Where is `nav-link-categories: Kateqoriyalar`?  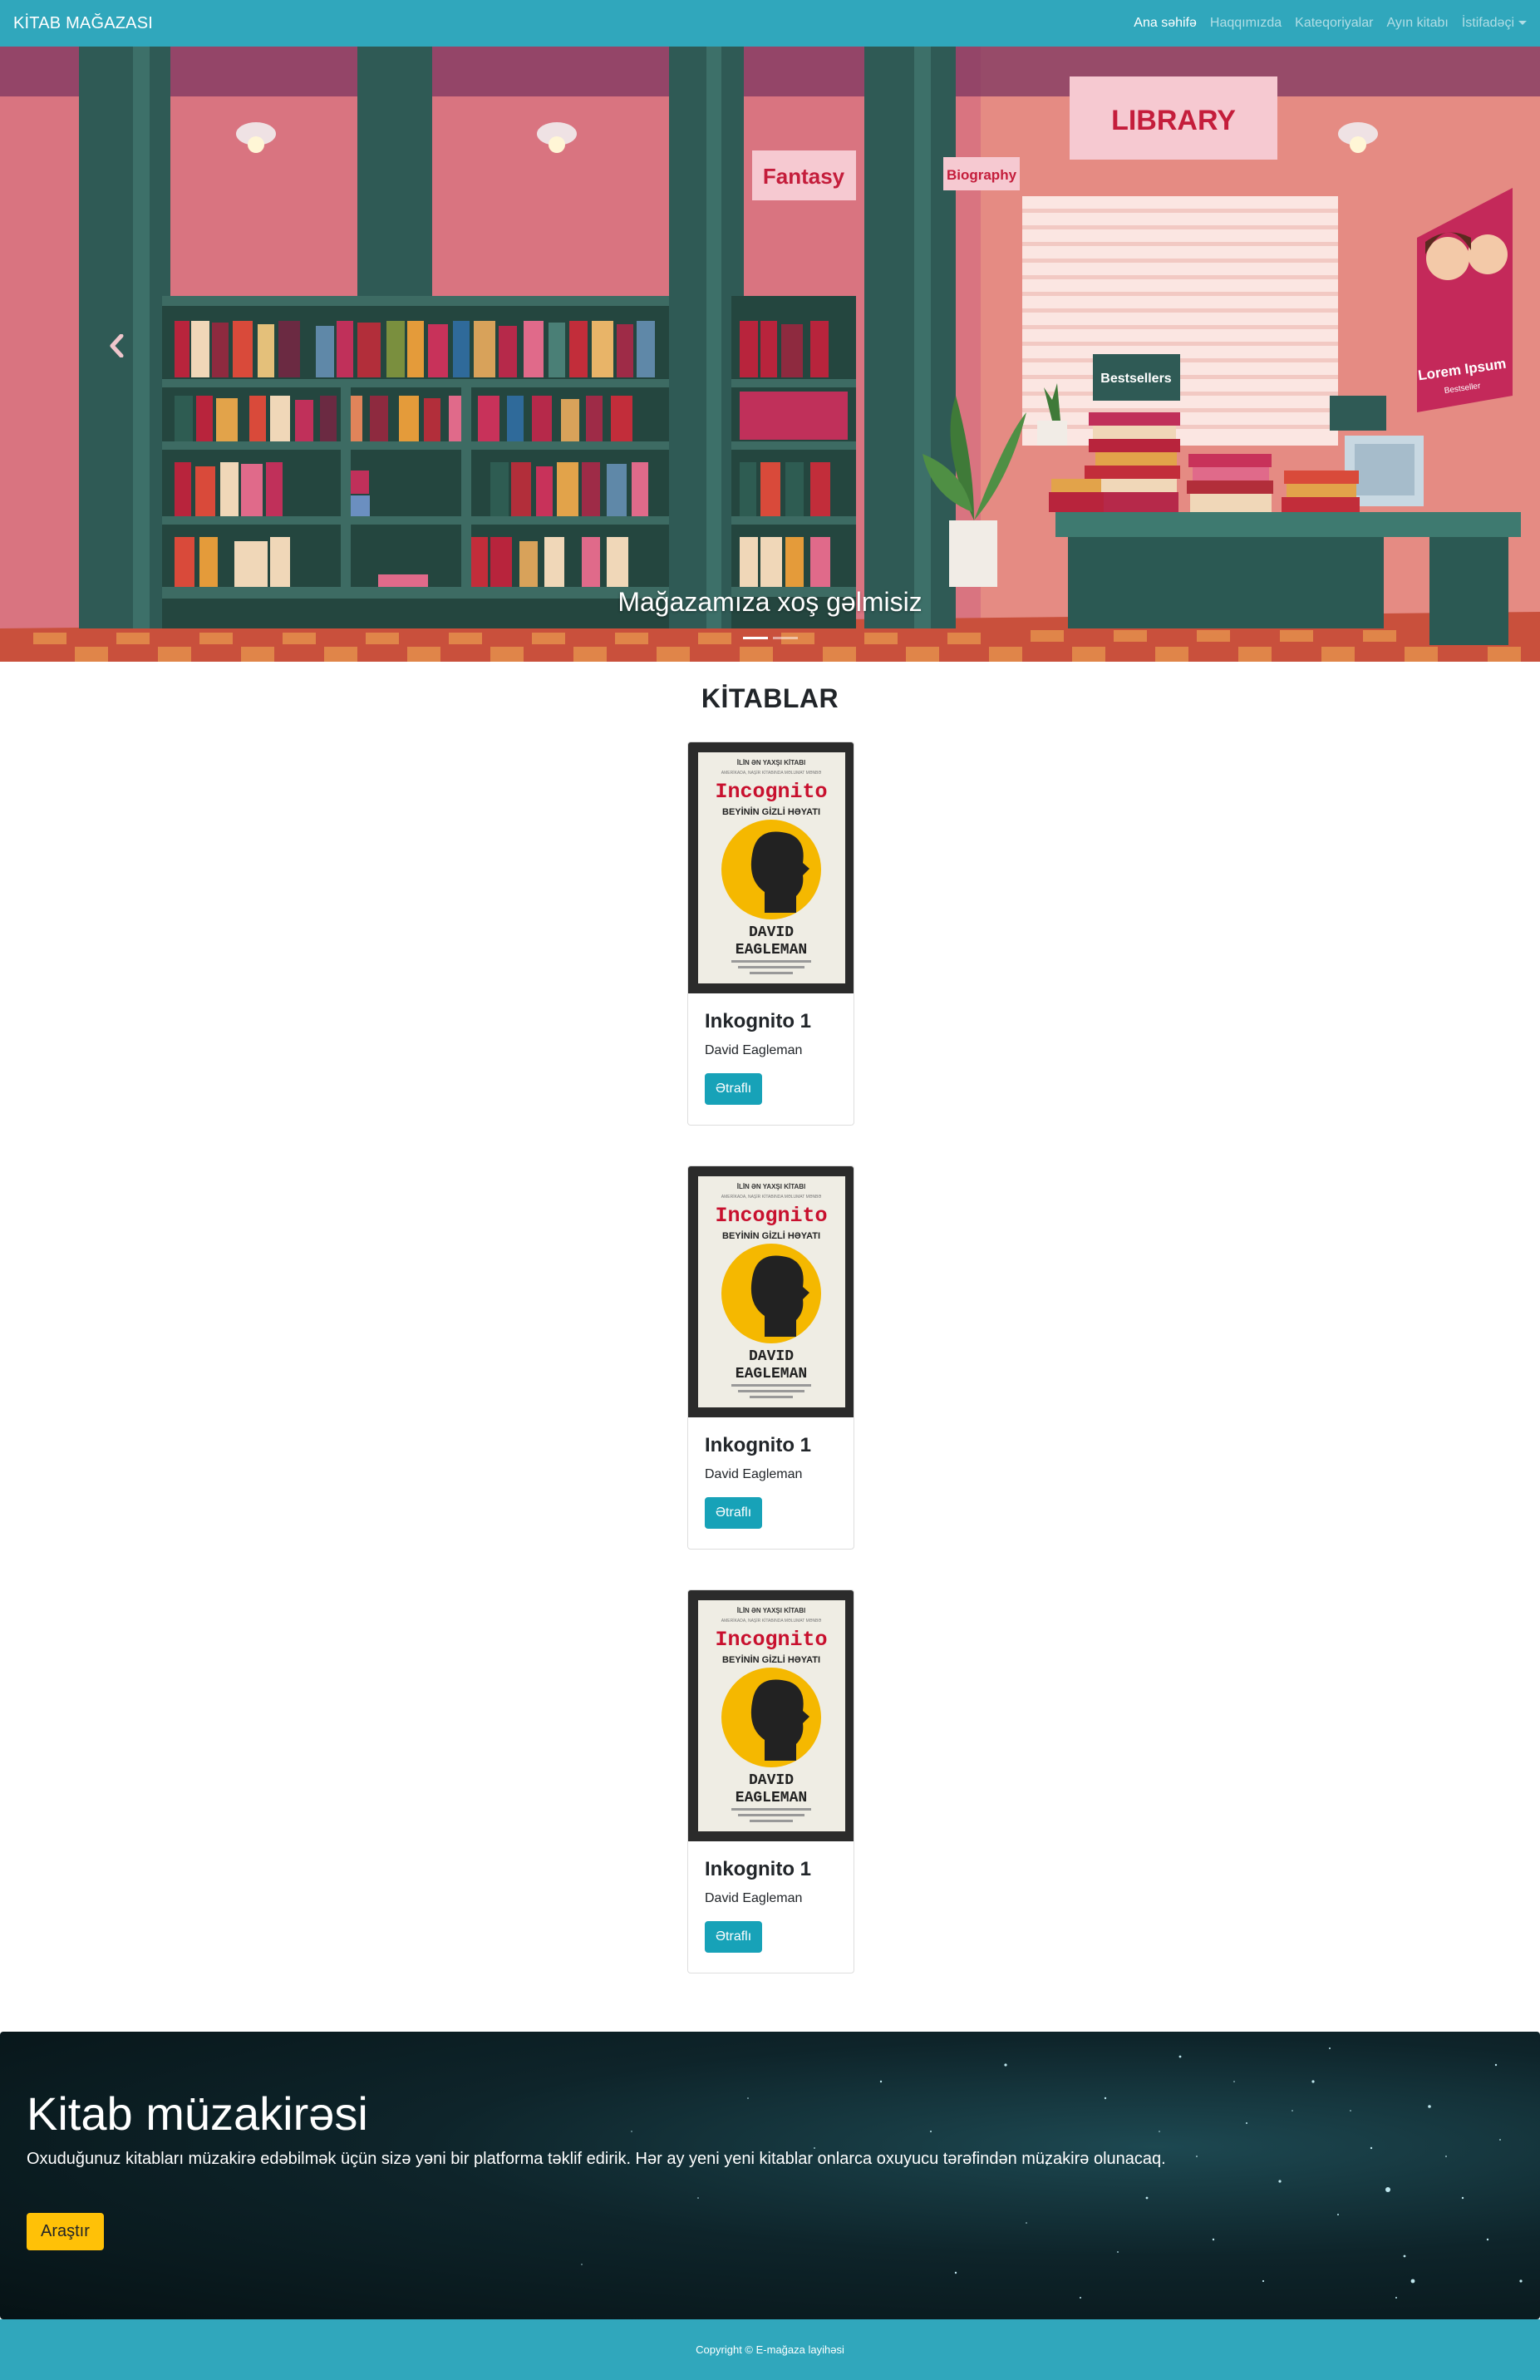
nav-link-categories: Kateqoriyalar is located at coordinates (1334, 24).